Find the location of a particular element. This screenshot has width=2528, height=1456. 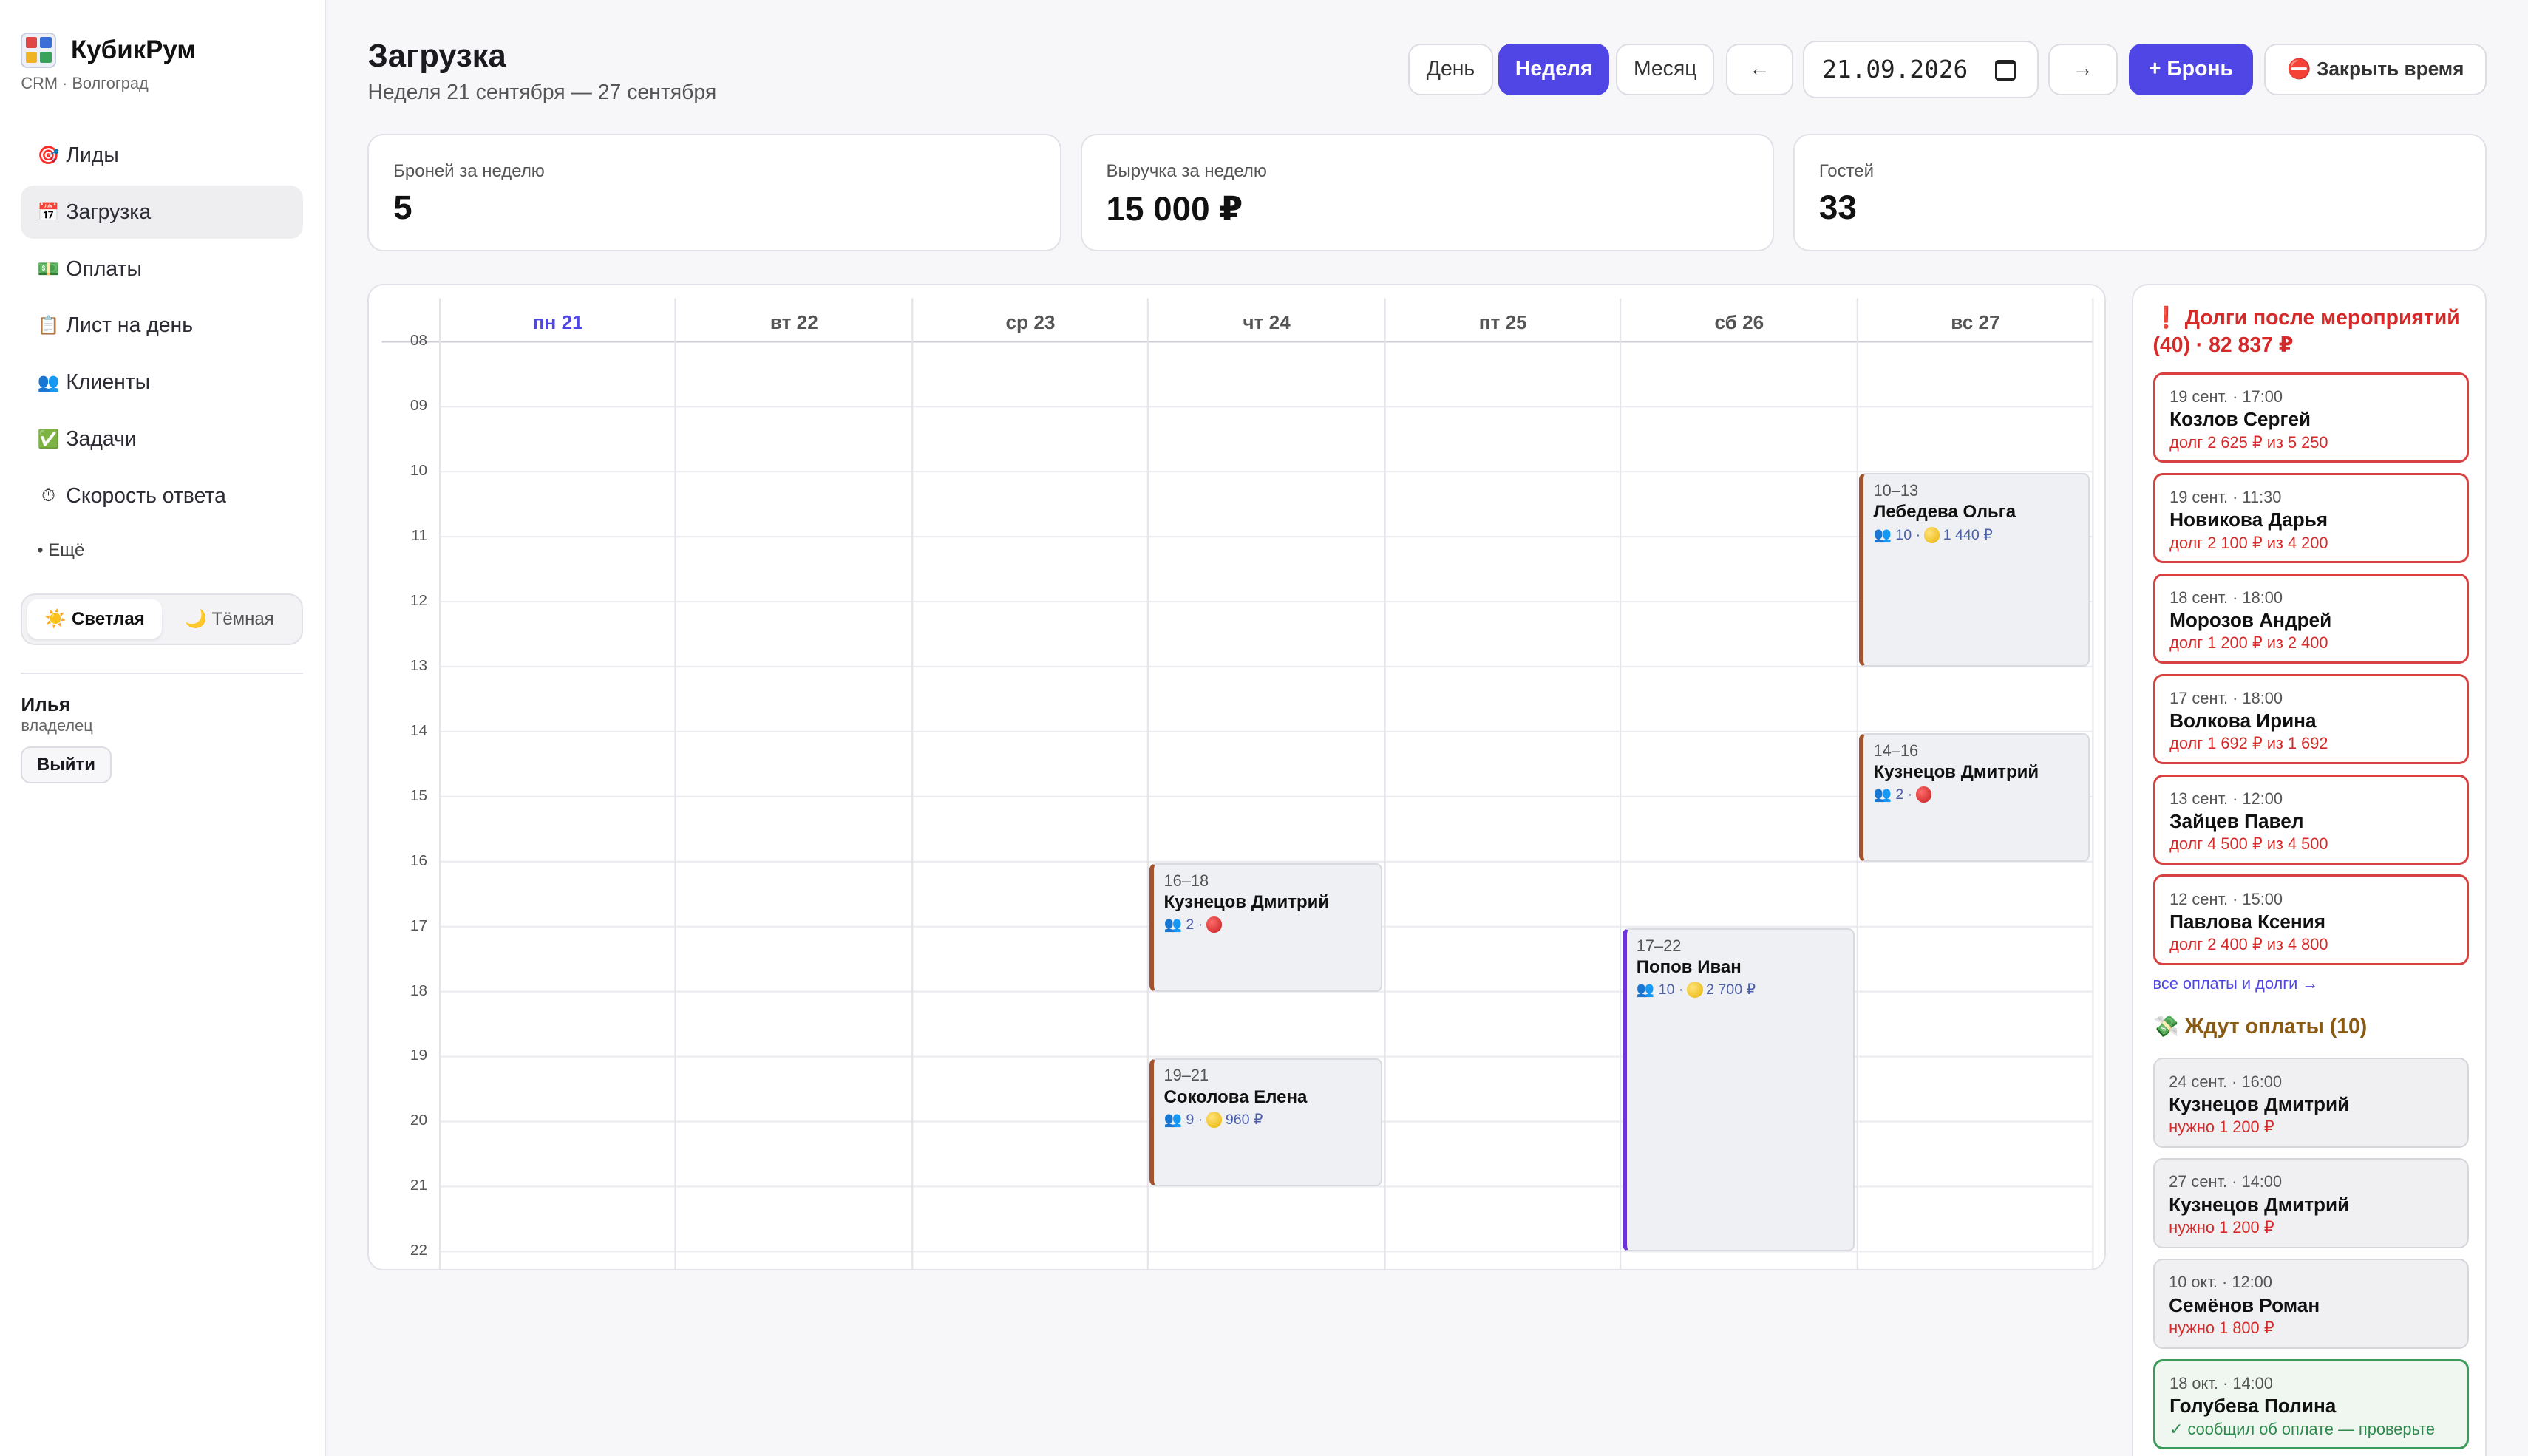

guests-count: 👥 10 · is located at coordinates (1660, 990).